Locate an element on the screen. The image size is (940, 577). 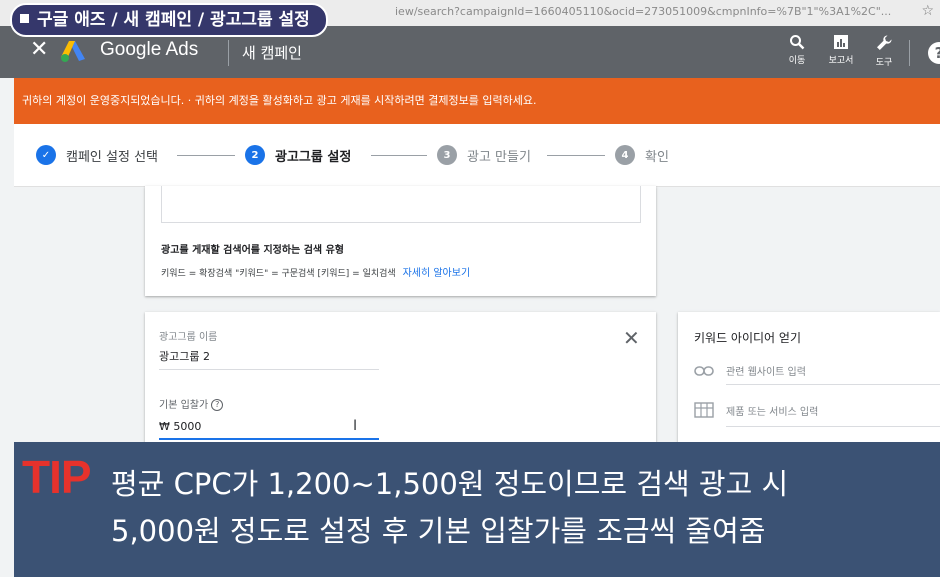
default-bid-label: 기본 입찰가? is located at coordinates (191, 403).